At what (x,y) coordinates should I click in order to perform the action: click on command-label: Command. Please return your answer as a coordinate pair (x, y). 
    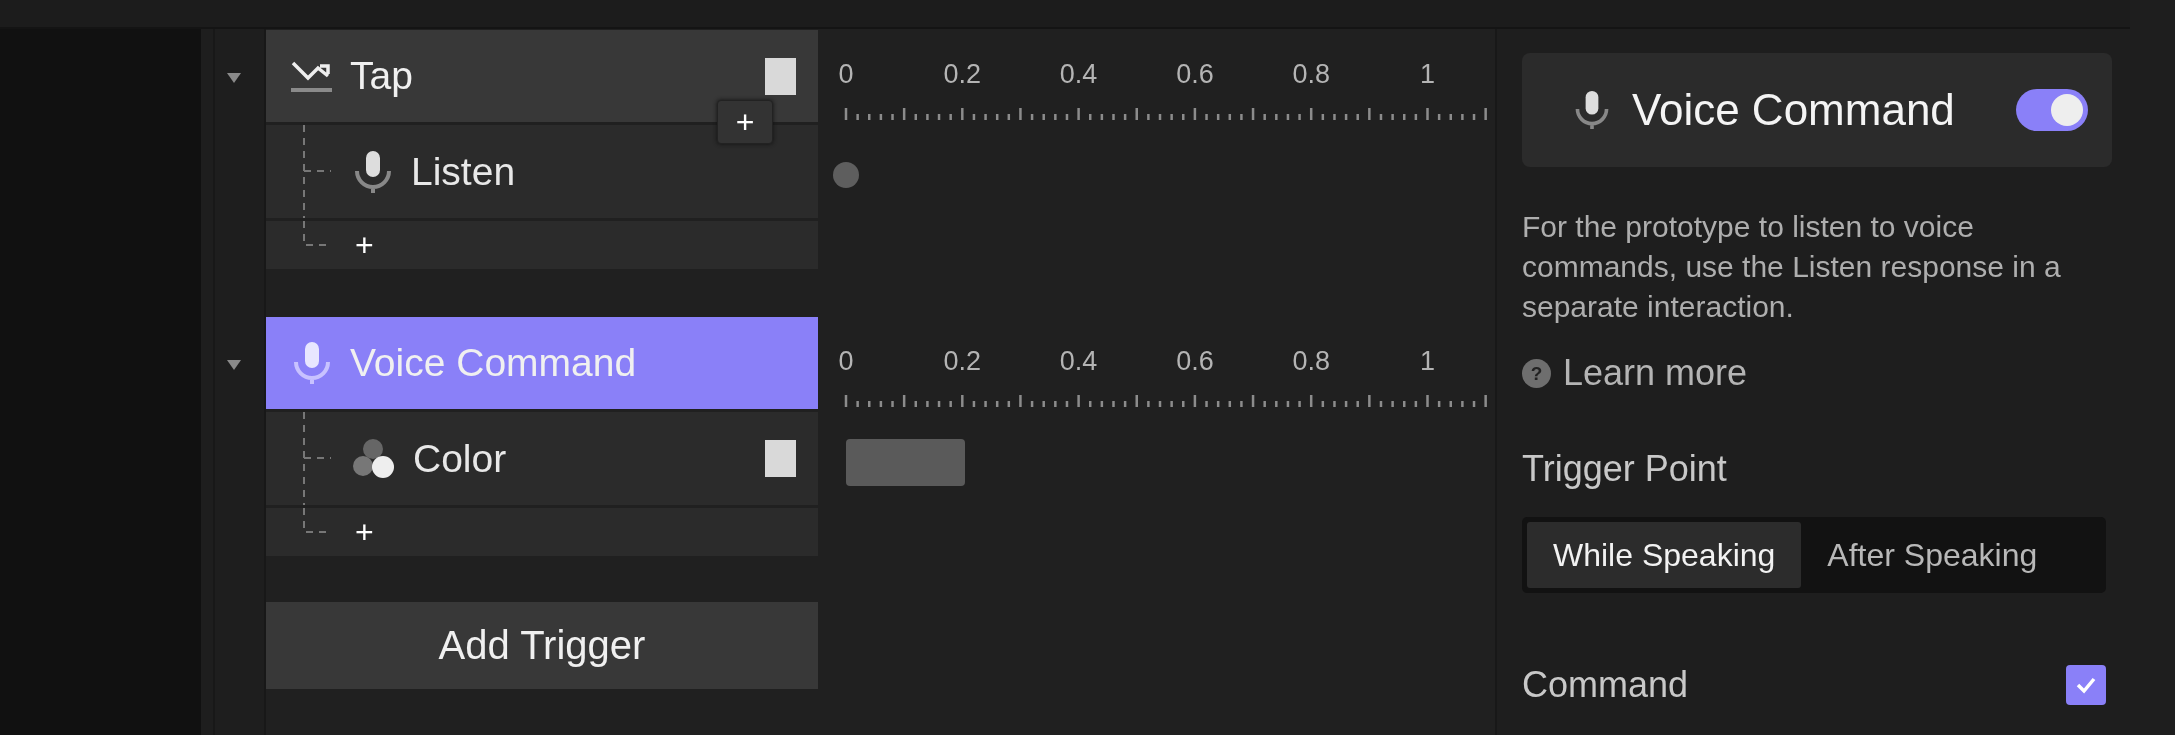
    Looking at the image, I should click on (1605, 685).